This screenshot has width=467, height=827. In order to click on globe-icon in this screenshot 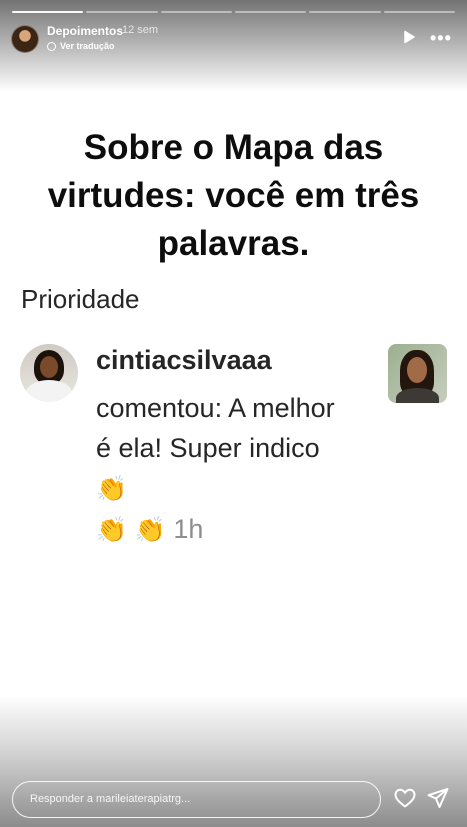, I will do `click(51, 46)`.